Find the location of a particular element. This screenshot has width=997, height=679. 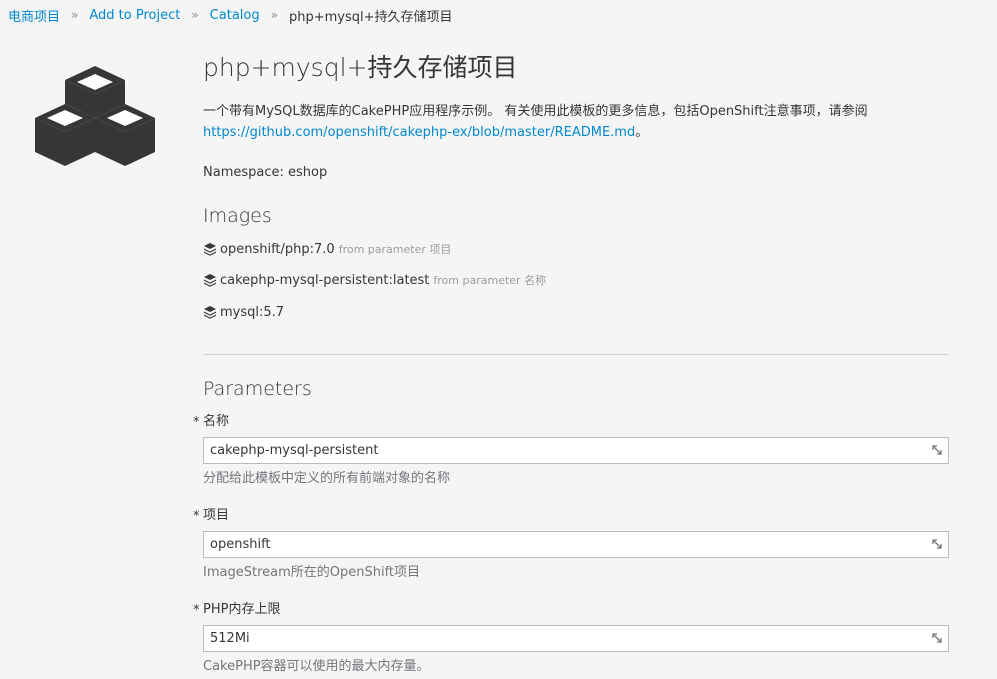

parameter-label-text: 项目 is located at coordinates (216, 515).